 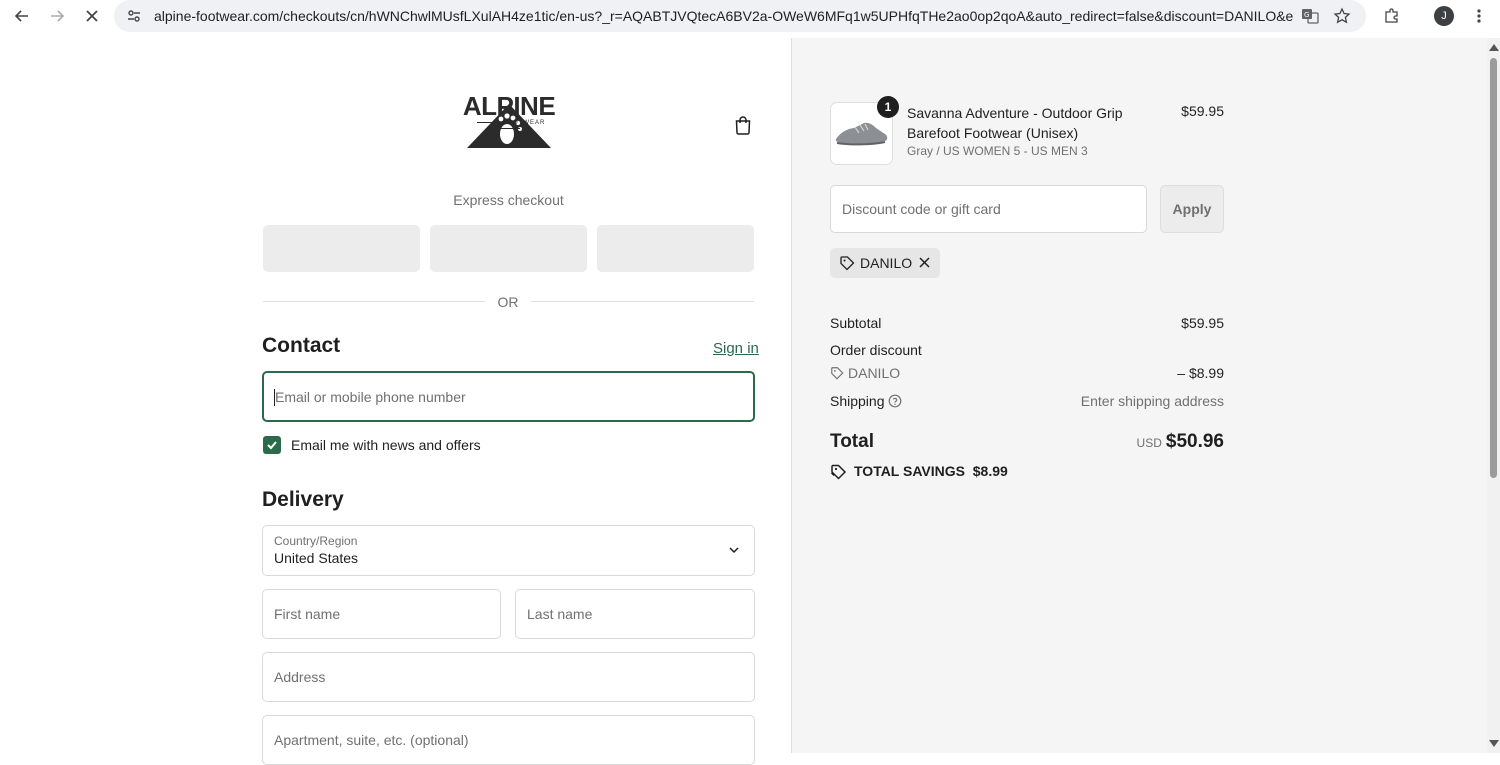 What do you see at coordinates (508, 302) in the screenshot?
I see `or-divider-text: OR` at bounding box center [508, 302].